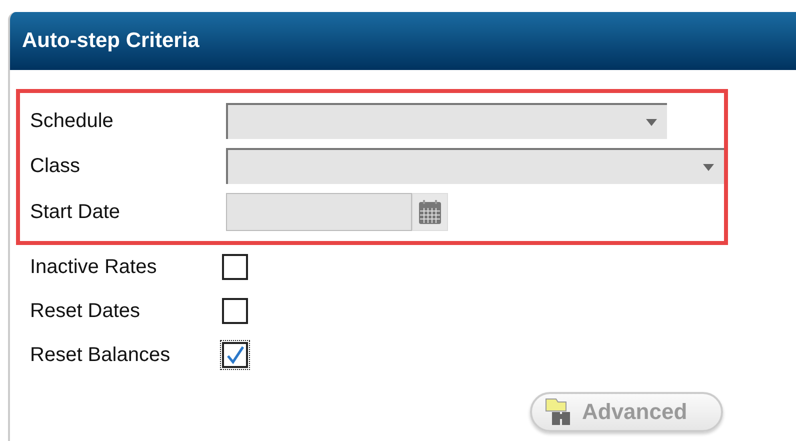  I want to click on checkmark-icon, so click(235, 355).